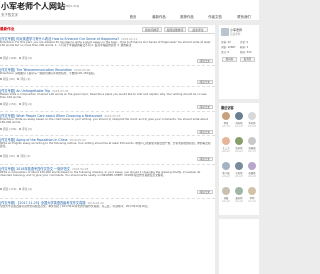 The width and height of the screenshot is (320, 274). I want to click on visitor-item: 许老师 5月05日, so click(239, 170).